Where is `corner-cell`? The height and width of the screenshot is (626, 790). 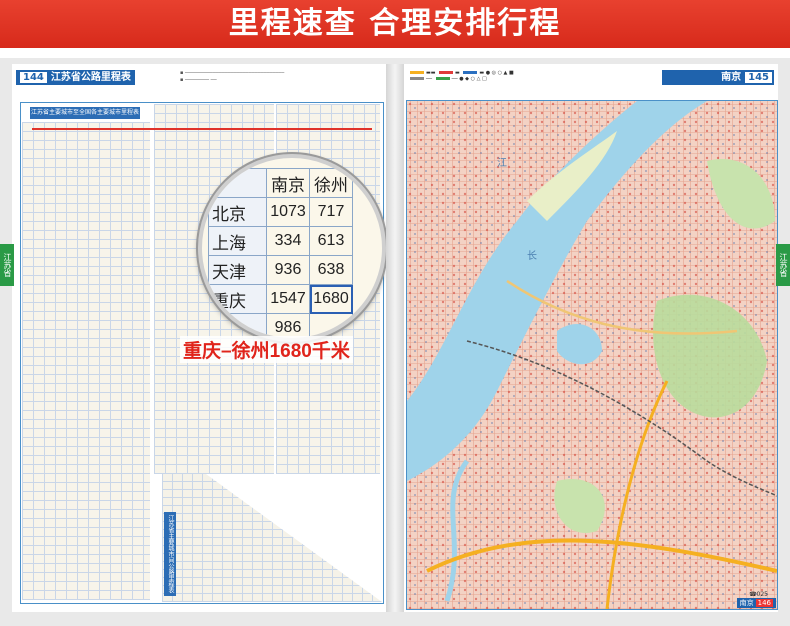
corner-cell is located at coordinates (237, 183).